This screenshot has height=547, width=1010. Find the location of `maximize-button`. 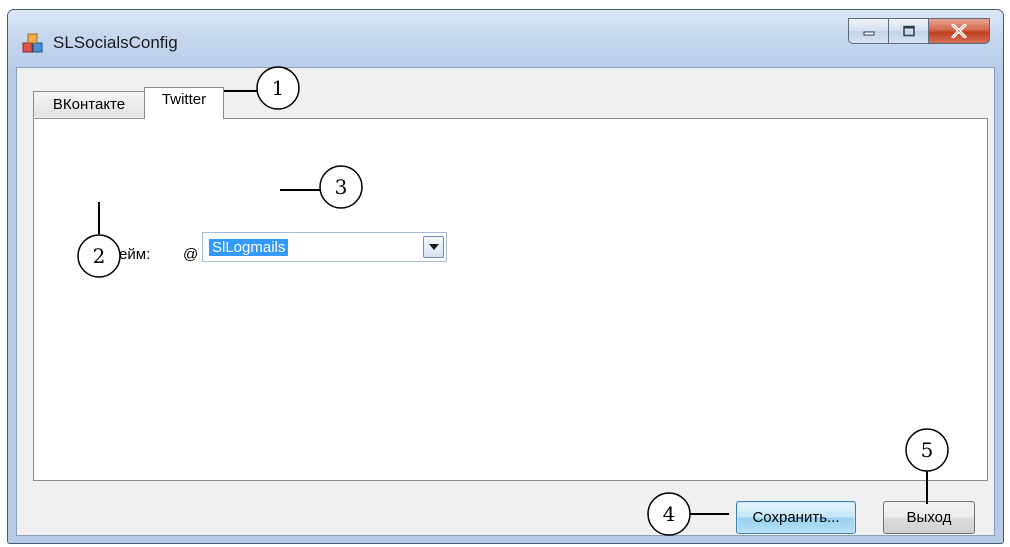

maximize-button is located at coordinates (908, 31).